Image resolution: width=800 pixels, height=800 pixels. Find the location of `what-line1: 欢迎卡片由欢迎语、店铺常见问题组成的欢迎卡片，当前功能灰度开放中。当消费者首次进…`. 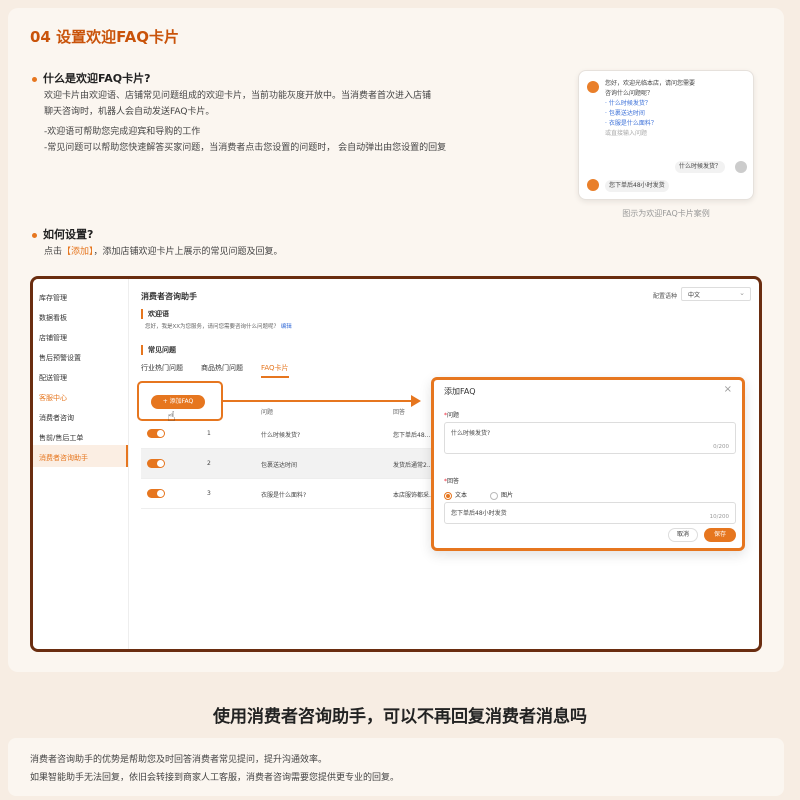

what-line1: 欢迎卡片由欢迎语、店铺常见问题组成的欢迎卡片，当前功能灰度开放中。当消费者首次进… is located at coordinates (238, 96).